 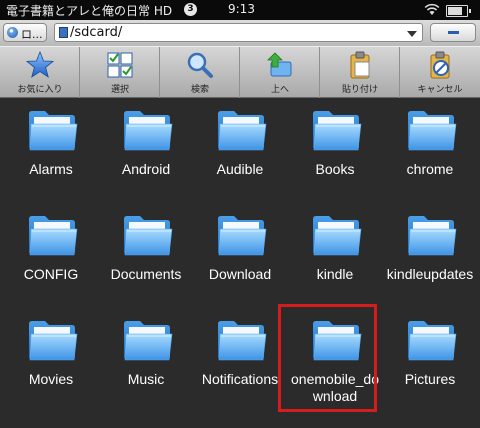 I want to click on folder-name: Notifications, so click(x=240, y=379).